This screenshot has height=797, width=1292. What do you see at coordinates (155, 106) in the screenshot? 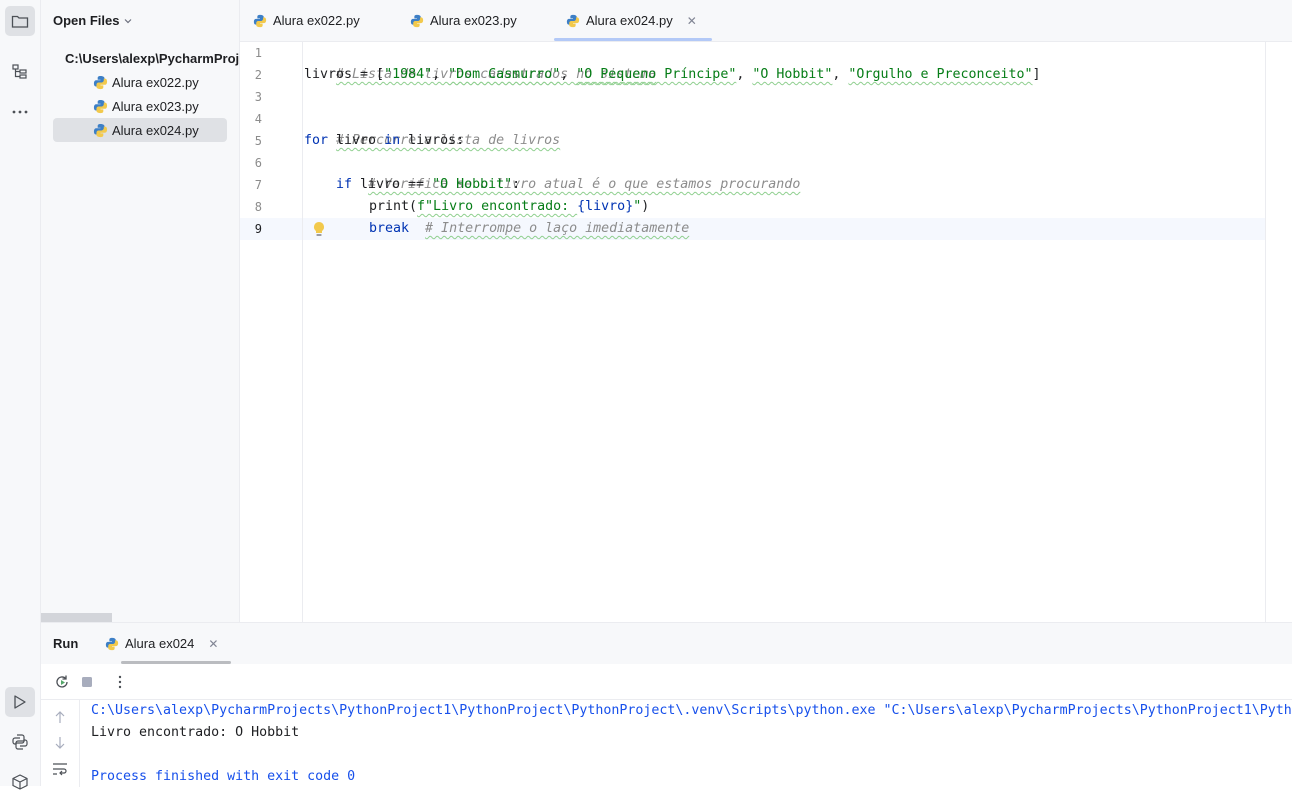
I see `tree-file-label: Alura ex023.py` at bounding box center [155, 106].